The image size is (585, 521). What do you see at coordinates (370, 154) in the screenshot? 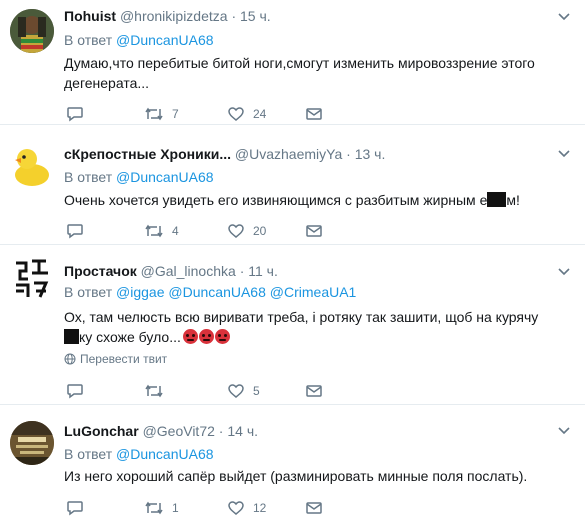
I see `timestamp: 13 ч.` at bounding box center [370, 154].